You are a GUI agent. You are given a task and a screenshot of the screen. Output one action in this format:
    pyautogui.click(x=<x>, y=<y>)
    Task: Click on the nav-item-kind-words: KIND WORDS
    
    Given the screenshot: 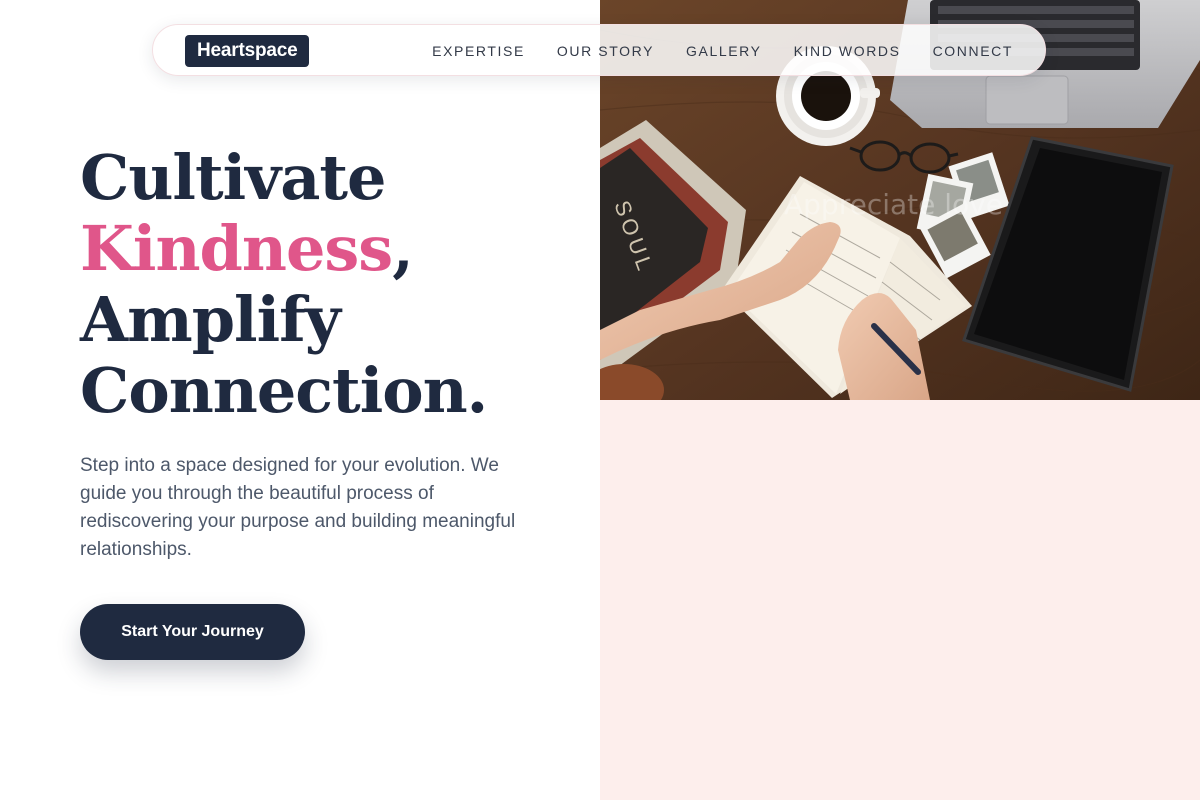 What is the action you would take?
    pyautogui.click(x=847, y=51)
    